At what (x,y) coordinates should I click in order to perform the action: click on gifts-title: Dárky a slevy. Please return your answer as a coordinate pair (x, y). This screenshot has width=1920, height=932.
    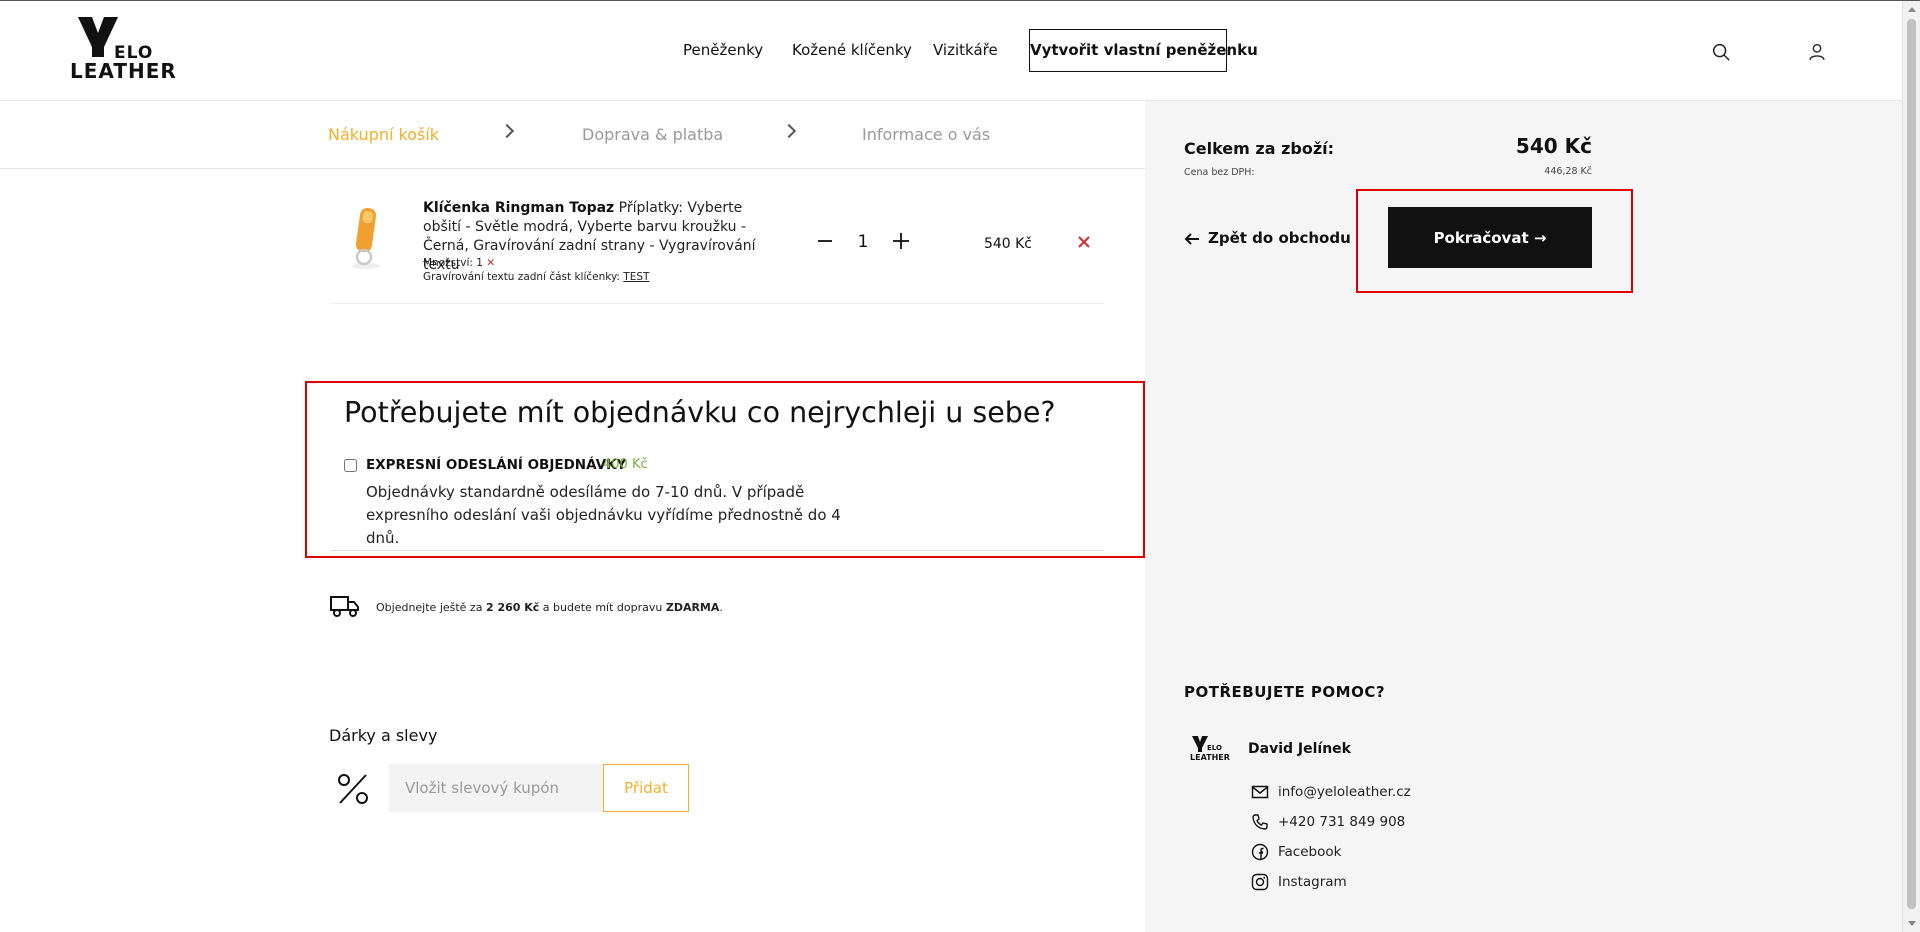
    Looking at the image, I should click on (383, 735).